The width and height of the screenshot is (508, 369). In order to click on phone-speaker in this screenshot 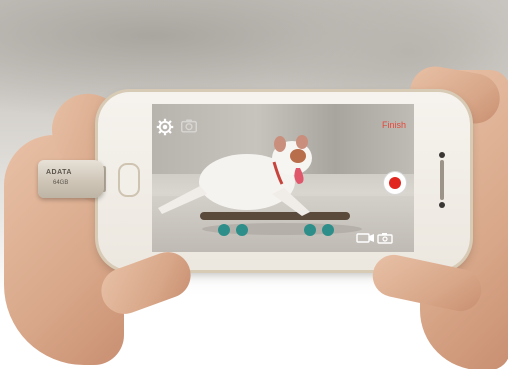, I will do `click(442, 180)`.